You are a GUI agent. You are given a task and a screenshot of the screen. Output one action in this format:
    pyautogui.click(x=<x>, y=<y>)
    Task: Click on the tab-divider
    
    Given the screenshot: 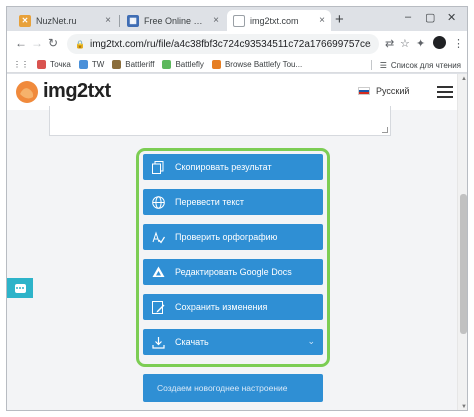 What is the action you would take?
    pyautogui.click(x=119, y=21)
    